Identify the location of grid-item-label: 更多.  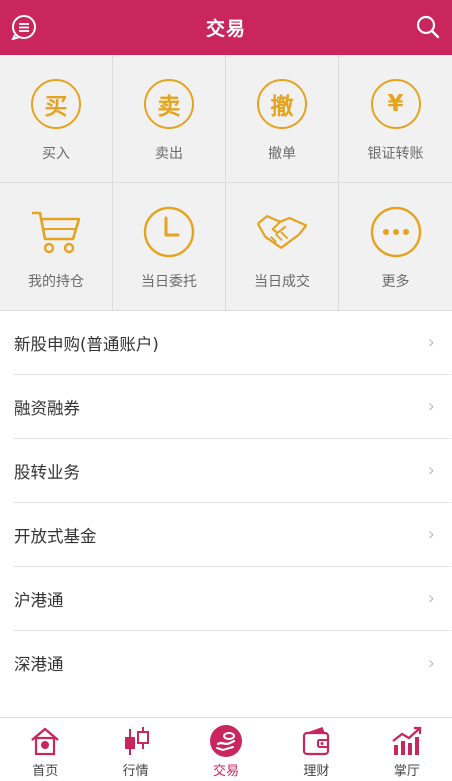
(395, 282).